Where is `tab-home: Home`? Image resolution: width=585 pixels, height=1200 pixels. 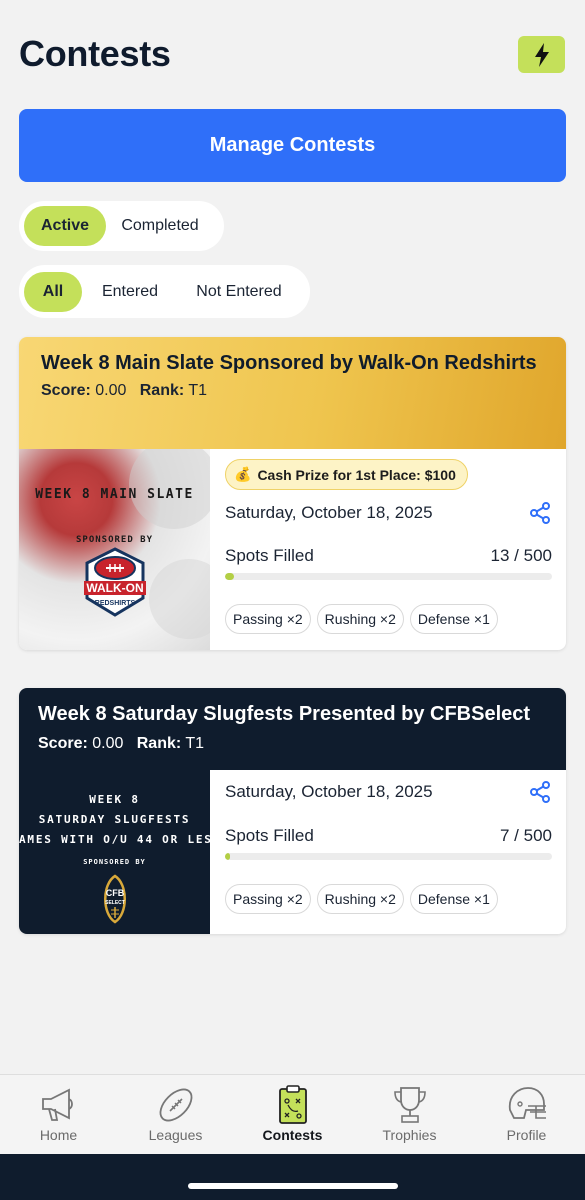
tab-home: Home is located at coordinates (58, 1114).